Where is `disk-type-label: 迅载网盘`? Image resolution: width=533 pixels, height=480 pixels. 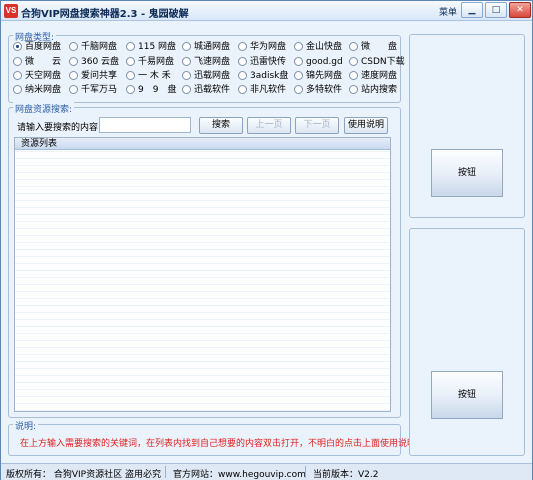 disk-type-label: 迅载网盘 is located at coordinates (212, 76).